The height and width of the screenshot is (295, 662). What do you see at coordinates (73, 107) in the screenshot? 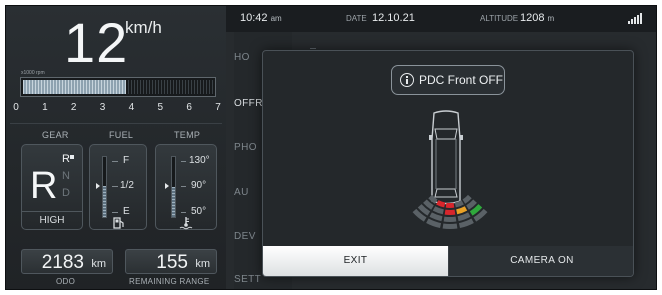
I see `rpm-tick-label: 2` at bounding box center [73, 107].